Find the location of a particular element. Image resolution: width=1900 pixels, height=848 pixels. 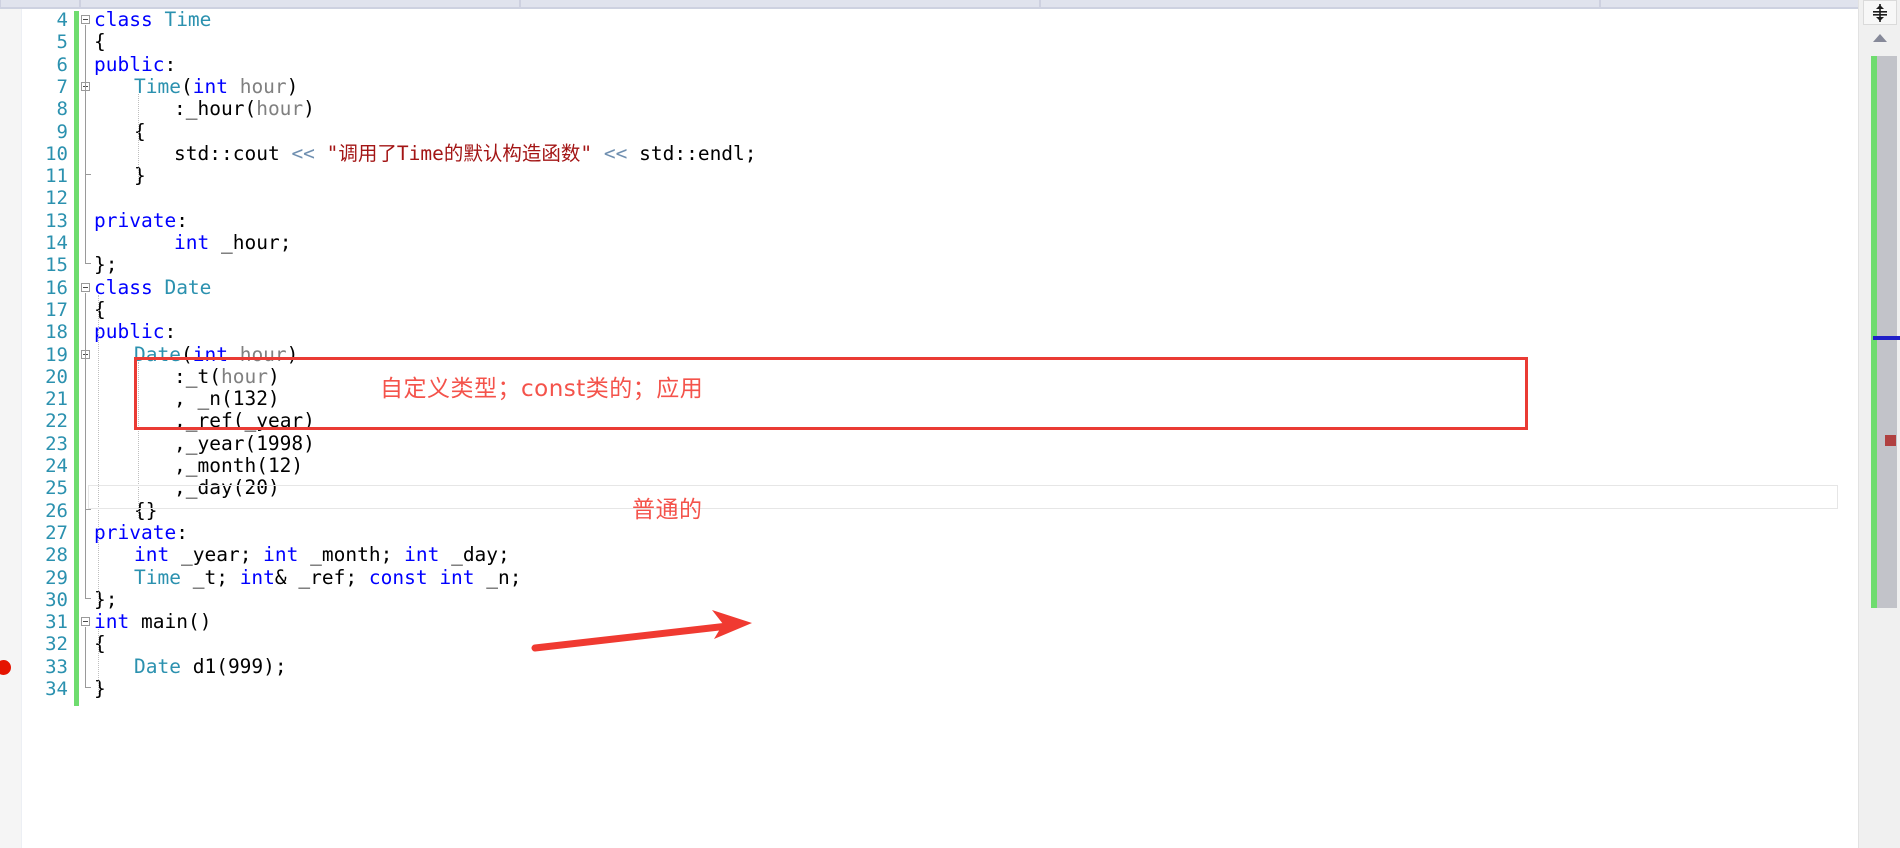

line-number: 4 is located at coordinates (62, 20).